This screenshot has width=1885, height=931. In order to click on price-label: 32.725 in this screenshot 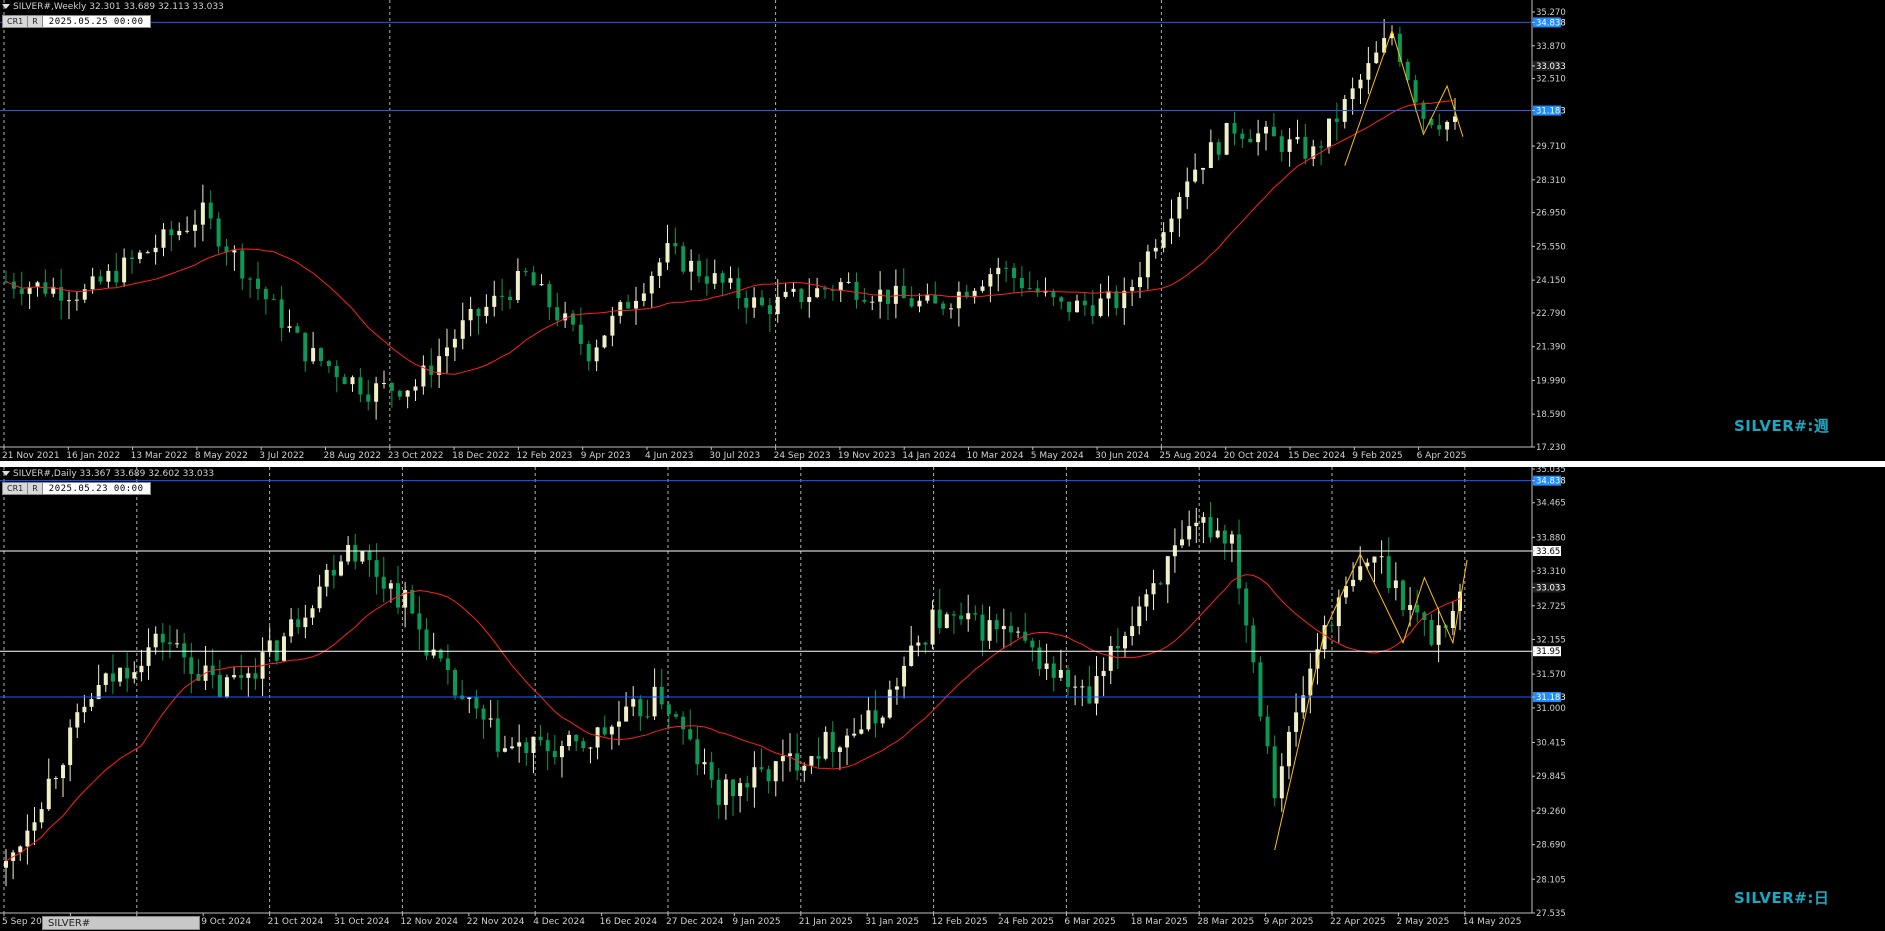, I will do `click(1551, 607)`.